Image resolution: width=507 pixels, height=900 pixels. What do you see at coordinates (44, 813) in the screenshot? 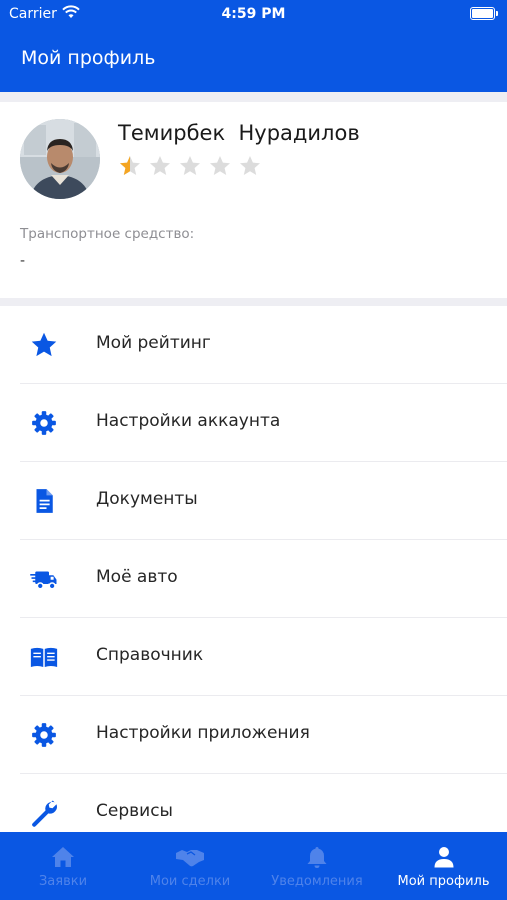
I see `wrench-icon` at bounding box center [44, 813].